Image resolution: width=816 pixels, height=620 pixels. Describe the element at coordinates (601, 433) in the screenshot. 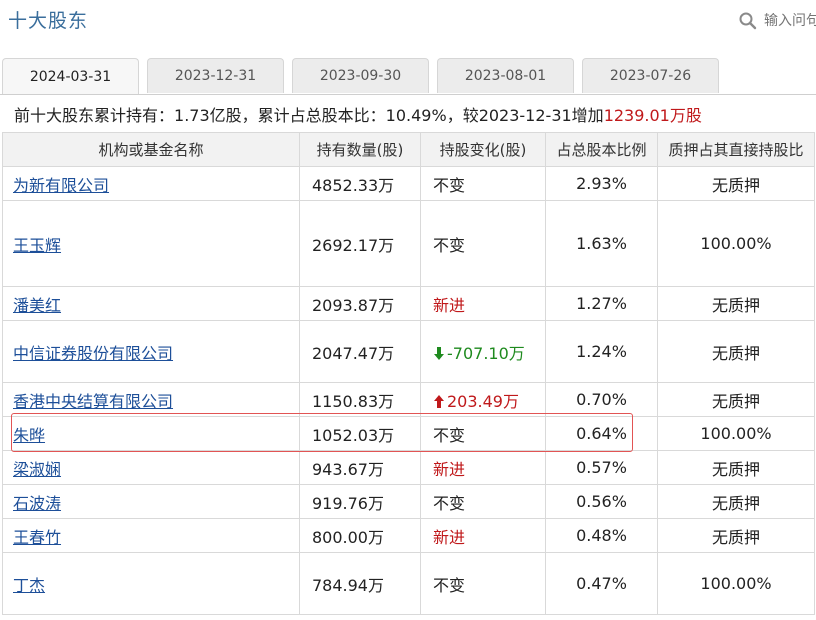

I see `cell-pct: 0.64%` at that location.